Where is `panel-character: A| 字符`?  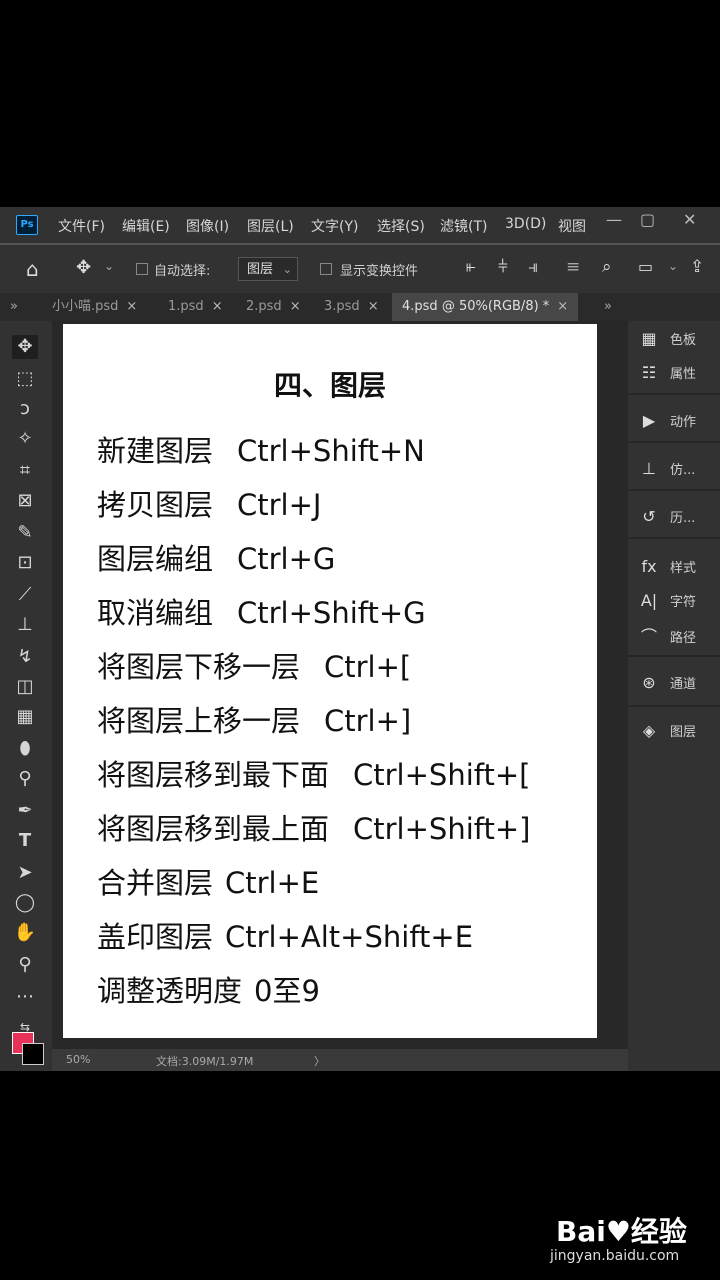
panel-character: A| 字符 is located at coordinates (667, 603).